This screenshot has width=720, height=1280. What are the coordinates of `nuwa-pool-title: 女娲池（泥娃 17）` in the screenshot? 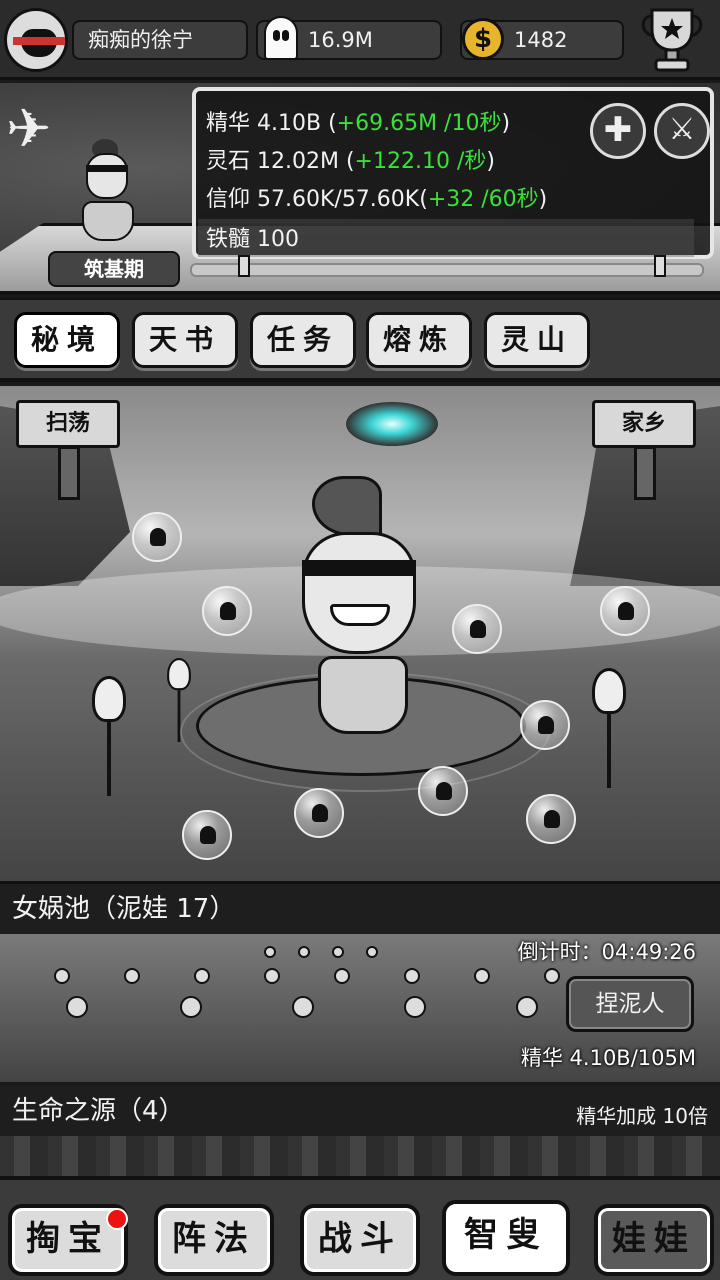 It's located at (360, 909).